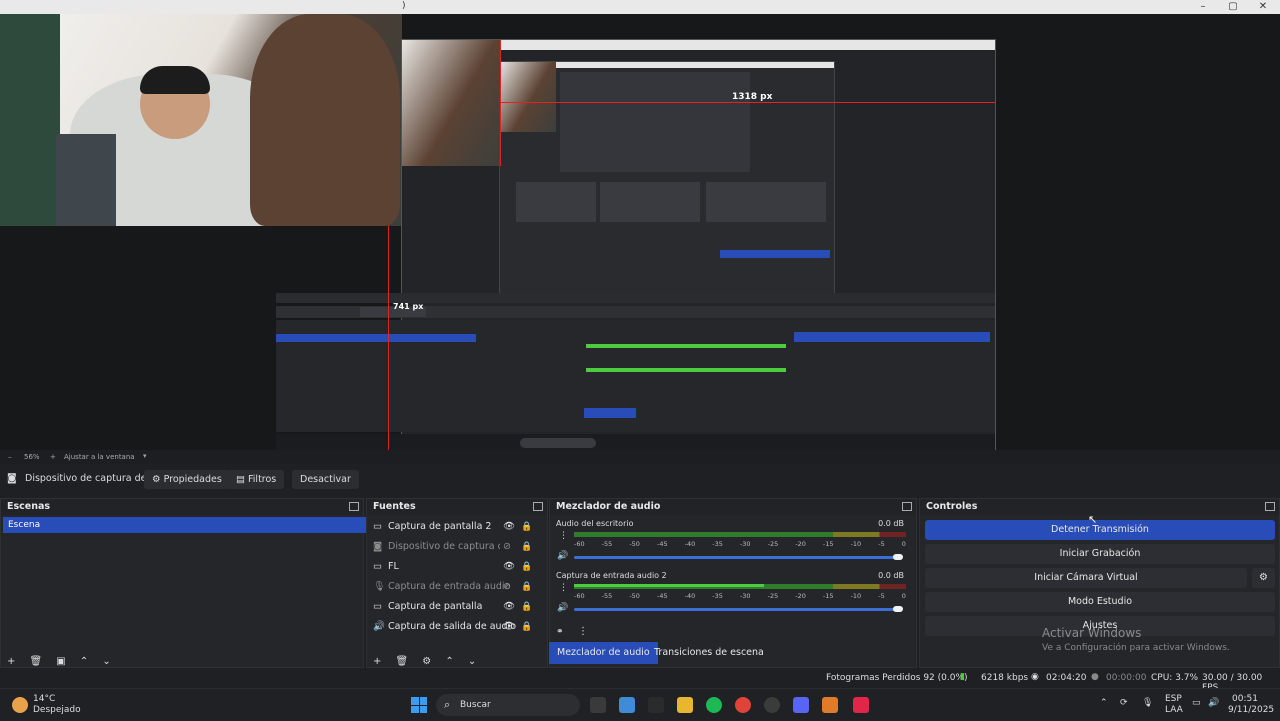 Image resolution: width=1280 pixels, height=721 pixels. Describe the element at coordinates (1147, 703) in the screenshot. I see `mic-icon: 🎙` at that location.